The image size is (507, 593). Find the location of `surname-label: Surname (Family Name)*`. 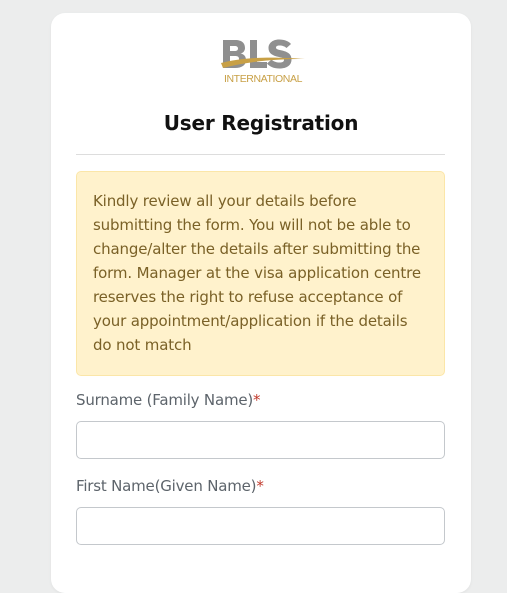

surname-label: Surname (Family Name)* is located at coordinates (168, 400).